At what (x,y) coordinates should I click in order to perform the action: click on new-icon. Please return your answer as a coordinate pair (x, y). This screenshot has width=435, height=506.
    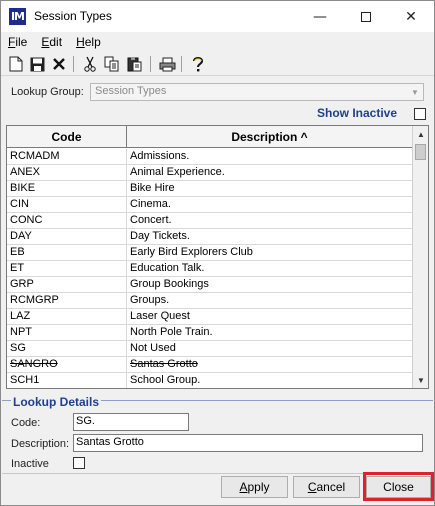
    Looking at the image, I should click on (16, 64).